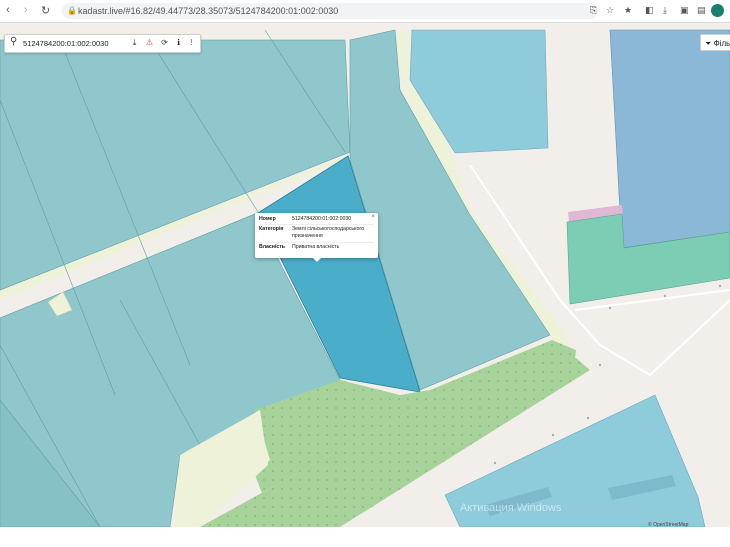 Image resolution: width=730 pixels, height=547 pixels. Describe the element at coordinates (717, 10) in the screenshot. I see `profile-avatar` at that location.